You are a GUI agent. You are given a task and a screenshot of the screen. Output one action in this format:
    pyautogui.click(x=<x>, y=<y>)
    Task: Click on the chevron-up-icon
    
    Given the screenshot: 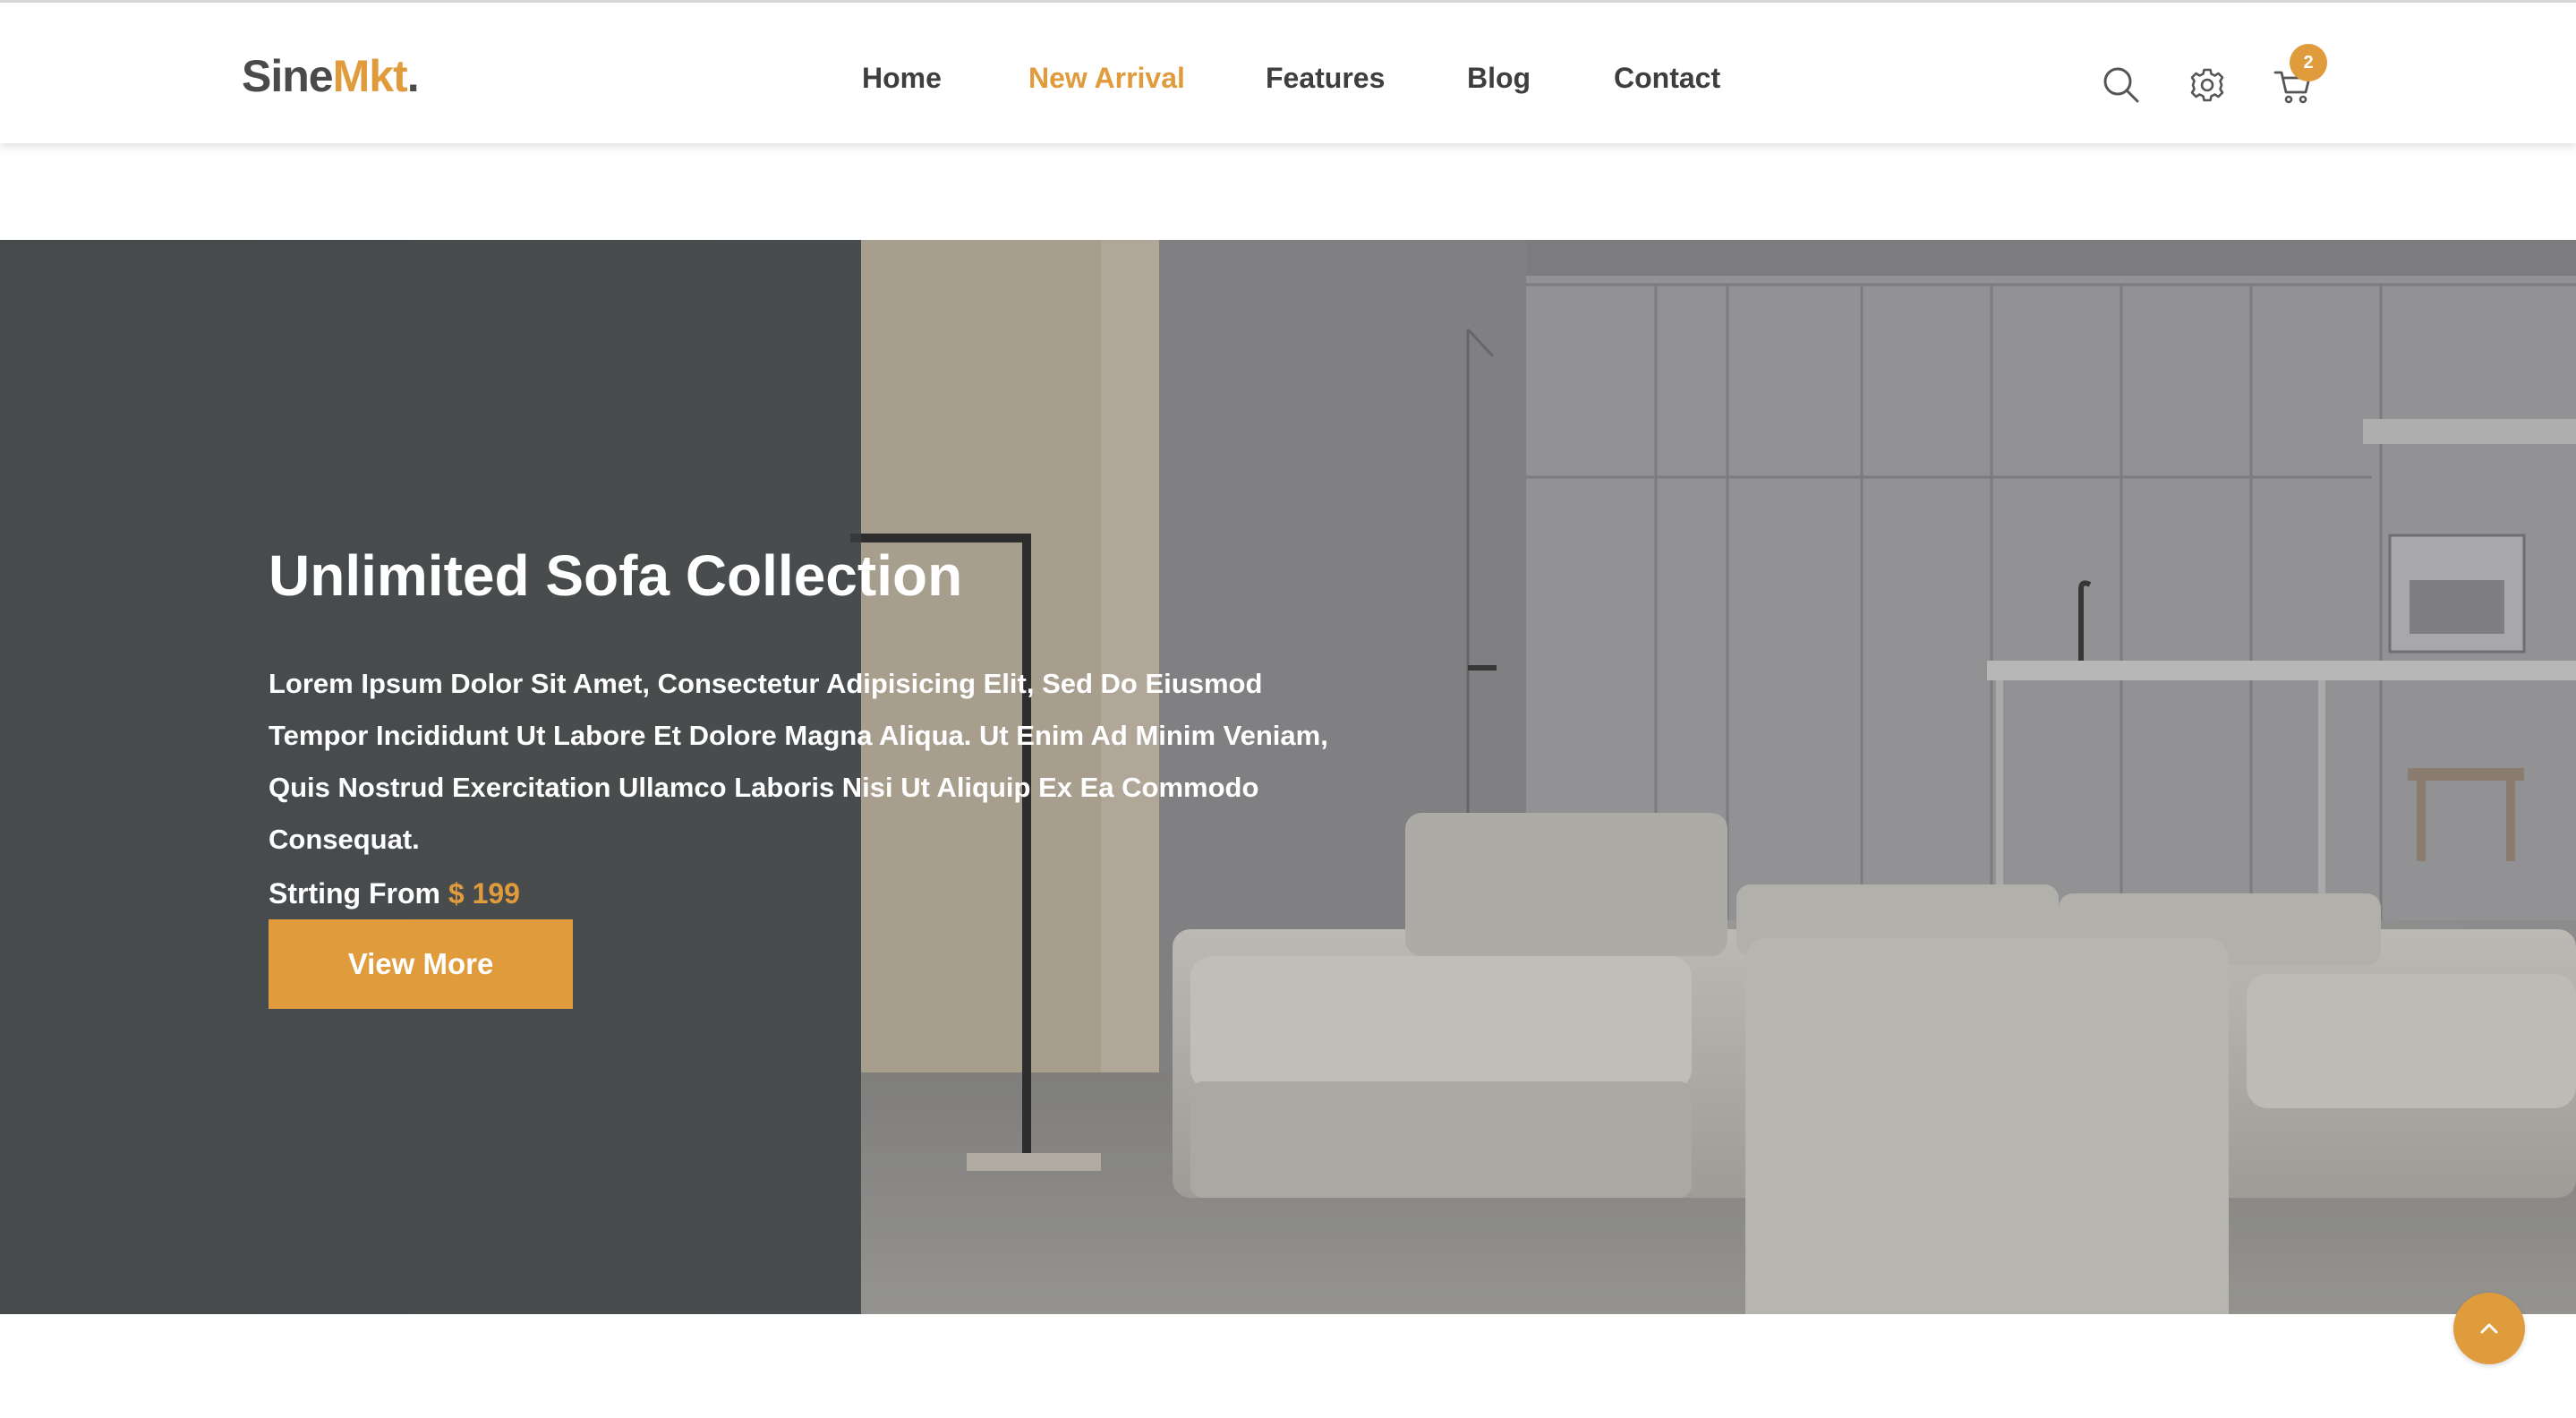 What is the action you would take?
    pyautogui.click(x=2489, y=1329)
    